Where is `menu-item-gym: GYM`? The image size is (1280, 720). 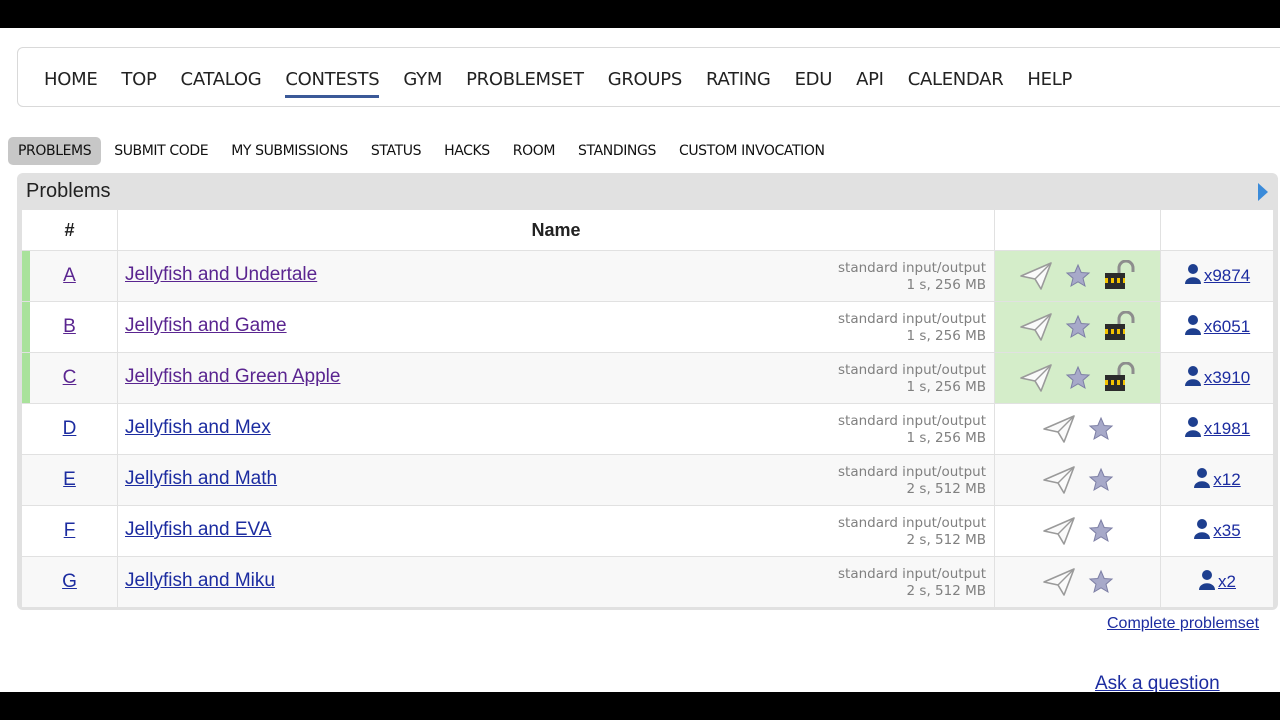 menu-item-gym: GYM is located at coordinates (422, 80).